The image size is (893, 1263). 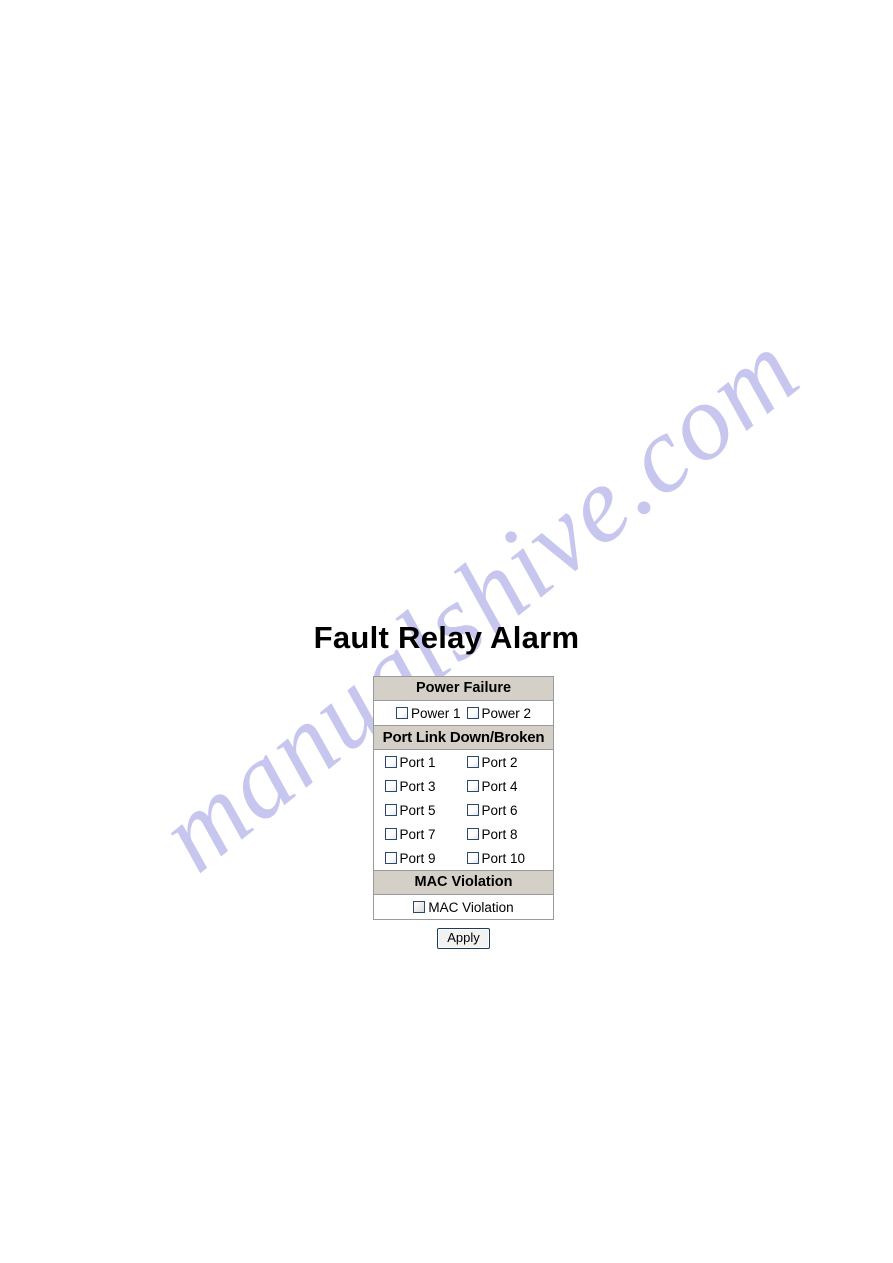 I want to click on apply-button: Apply, so click(x=463, y=938).